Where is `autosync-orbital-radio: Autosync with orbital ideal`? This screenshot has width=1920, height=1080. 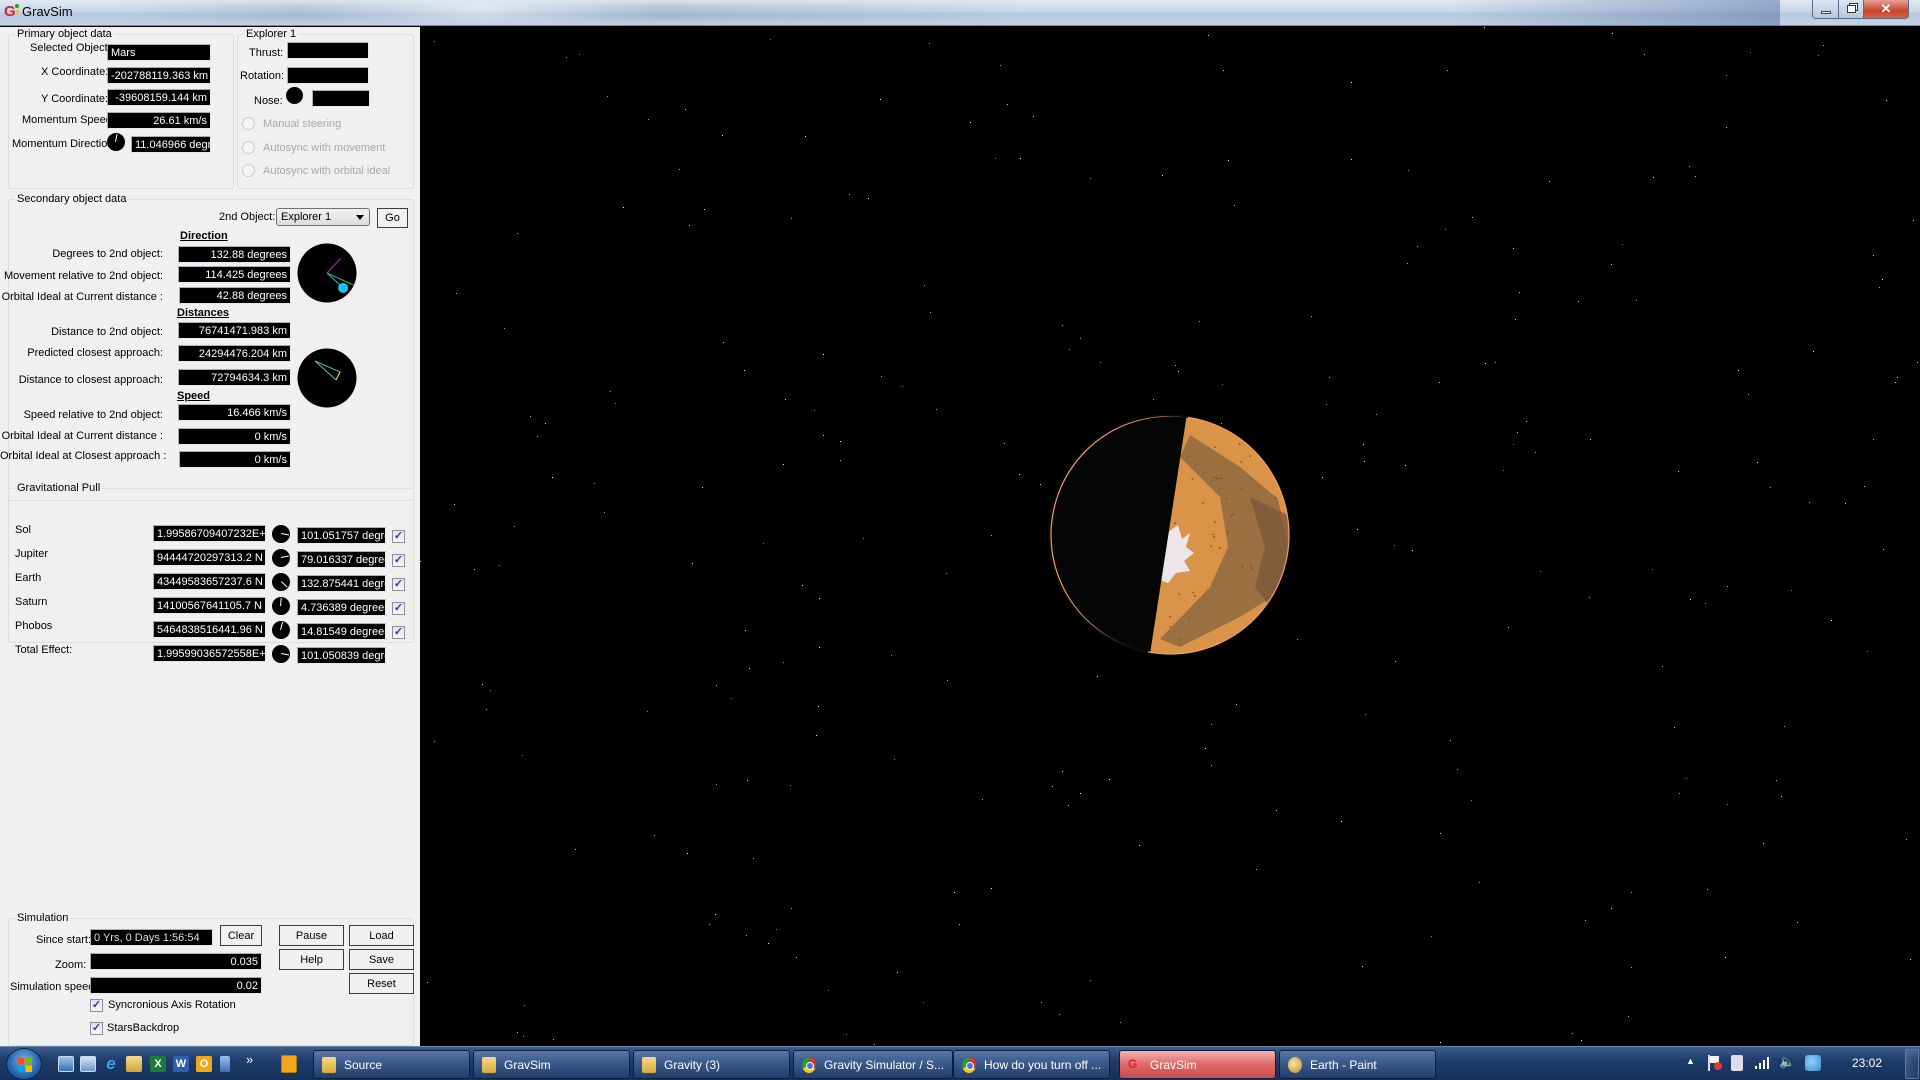
autosync-orbital-radio: Autosync with orbital ideal is located at coordinates (316, 170).